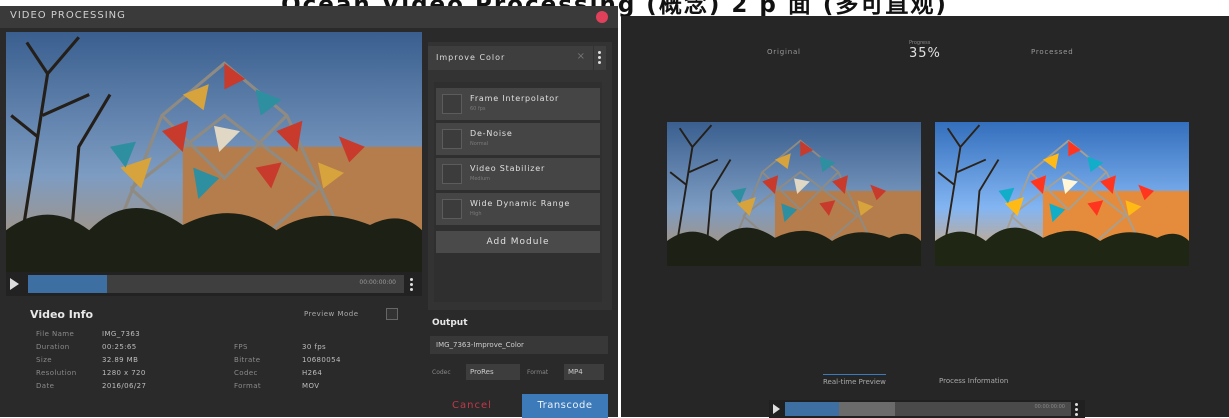 The image size is (1229, 418). Describe the element at coordinates (479, 144) in the screenshot. I see `module-setting: Normal` at that location.